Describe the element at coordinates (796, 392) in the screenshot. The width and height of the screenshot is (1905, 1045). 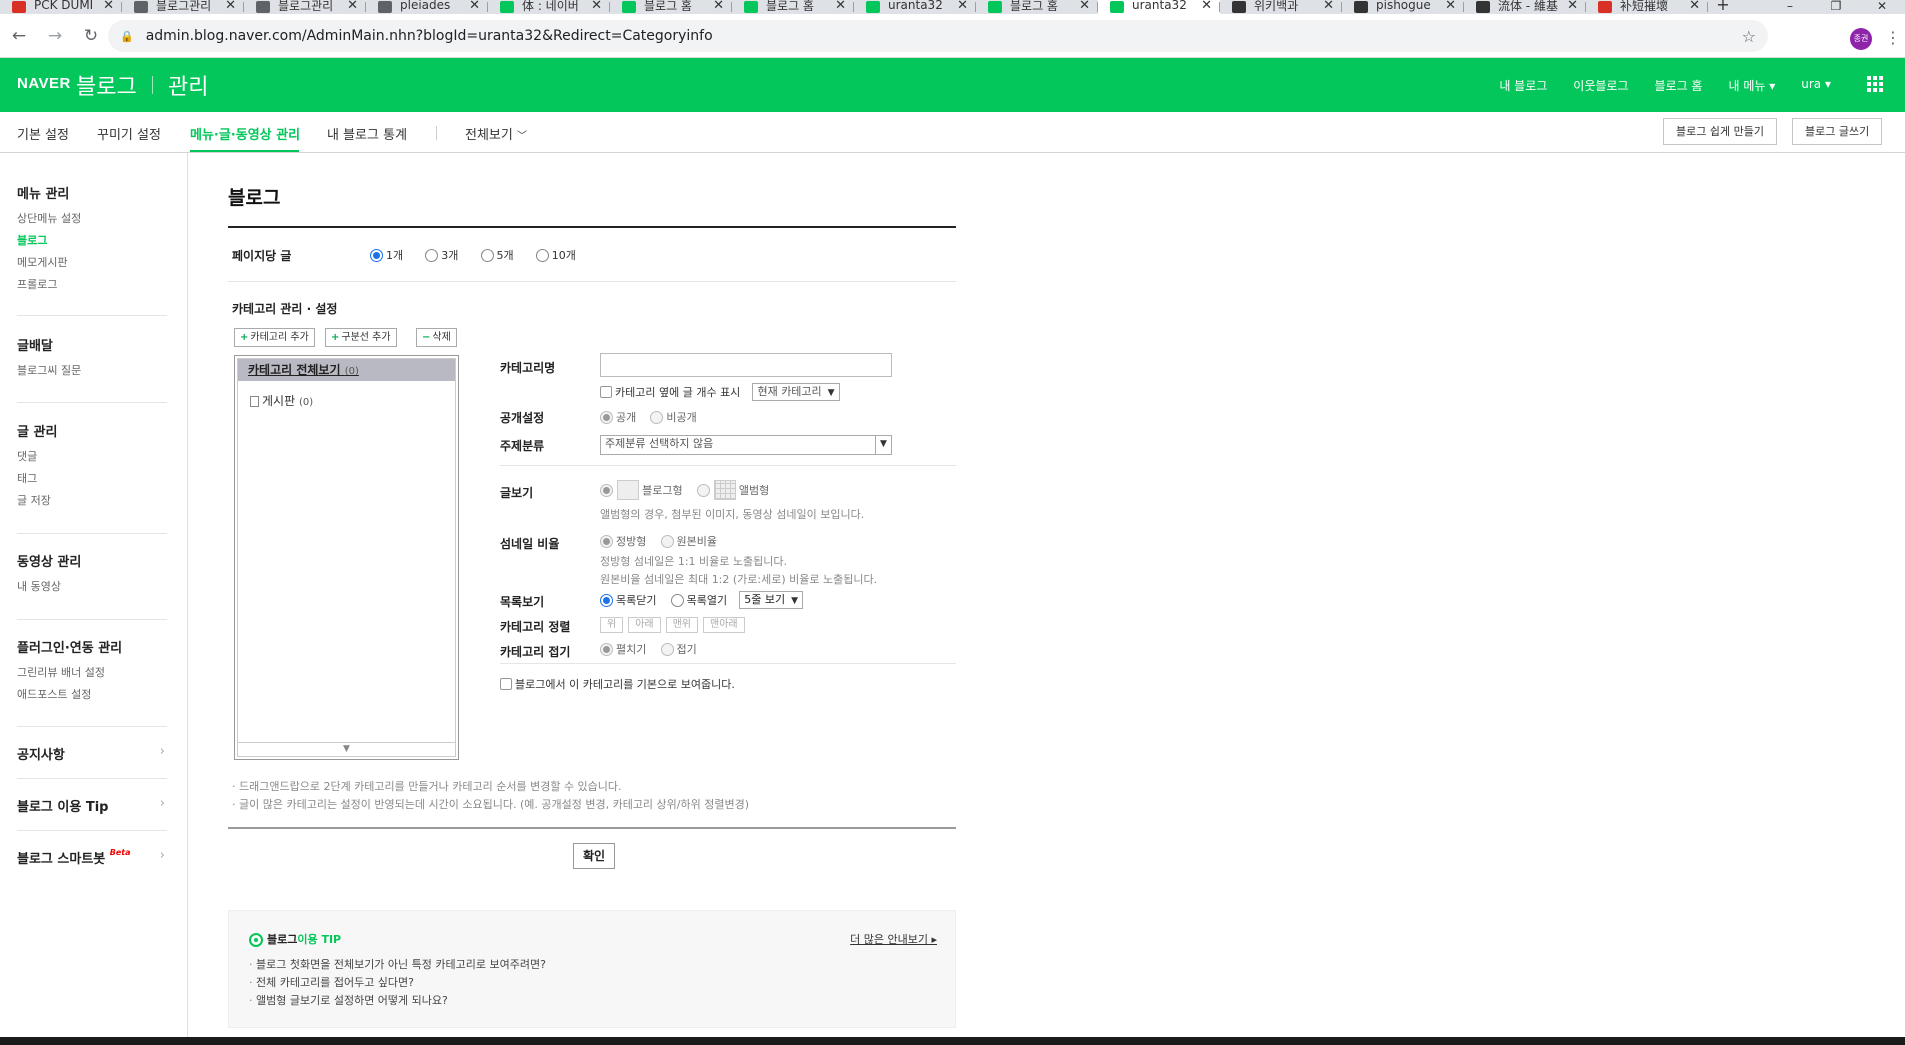
I see `current-category-select: 현재 카테고리 ▼` at that location.